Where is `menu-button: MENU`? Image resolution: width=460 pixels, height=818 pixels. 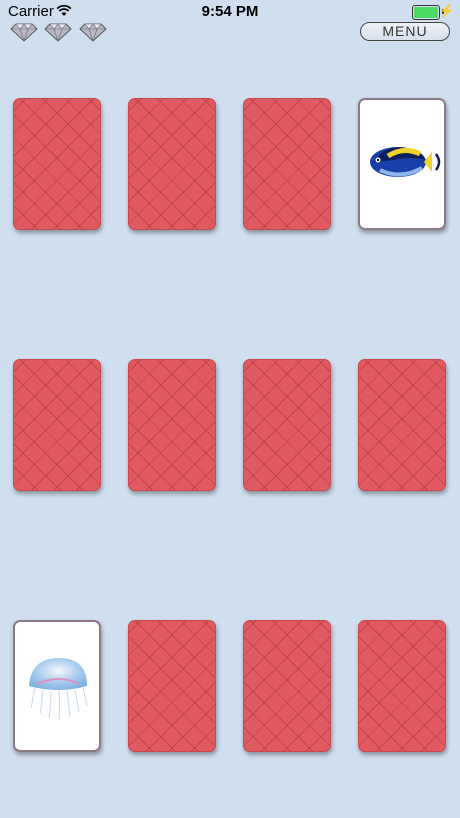 menu-button: MENU is located at coordinates (405, 31).